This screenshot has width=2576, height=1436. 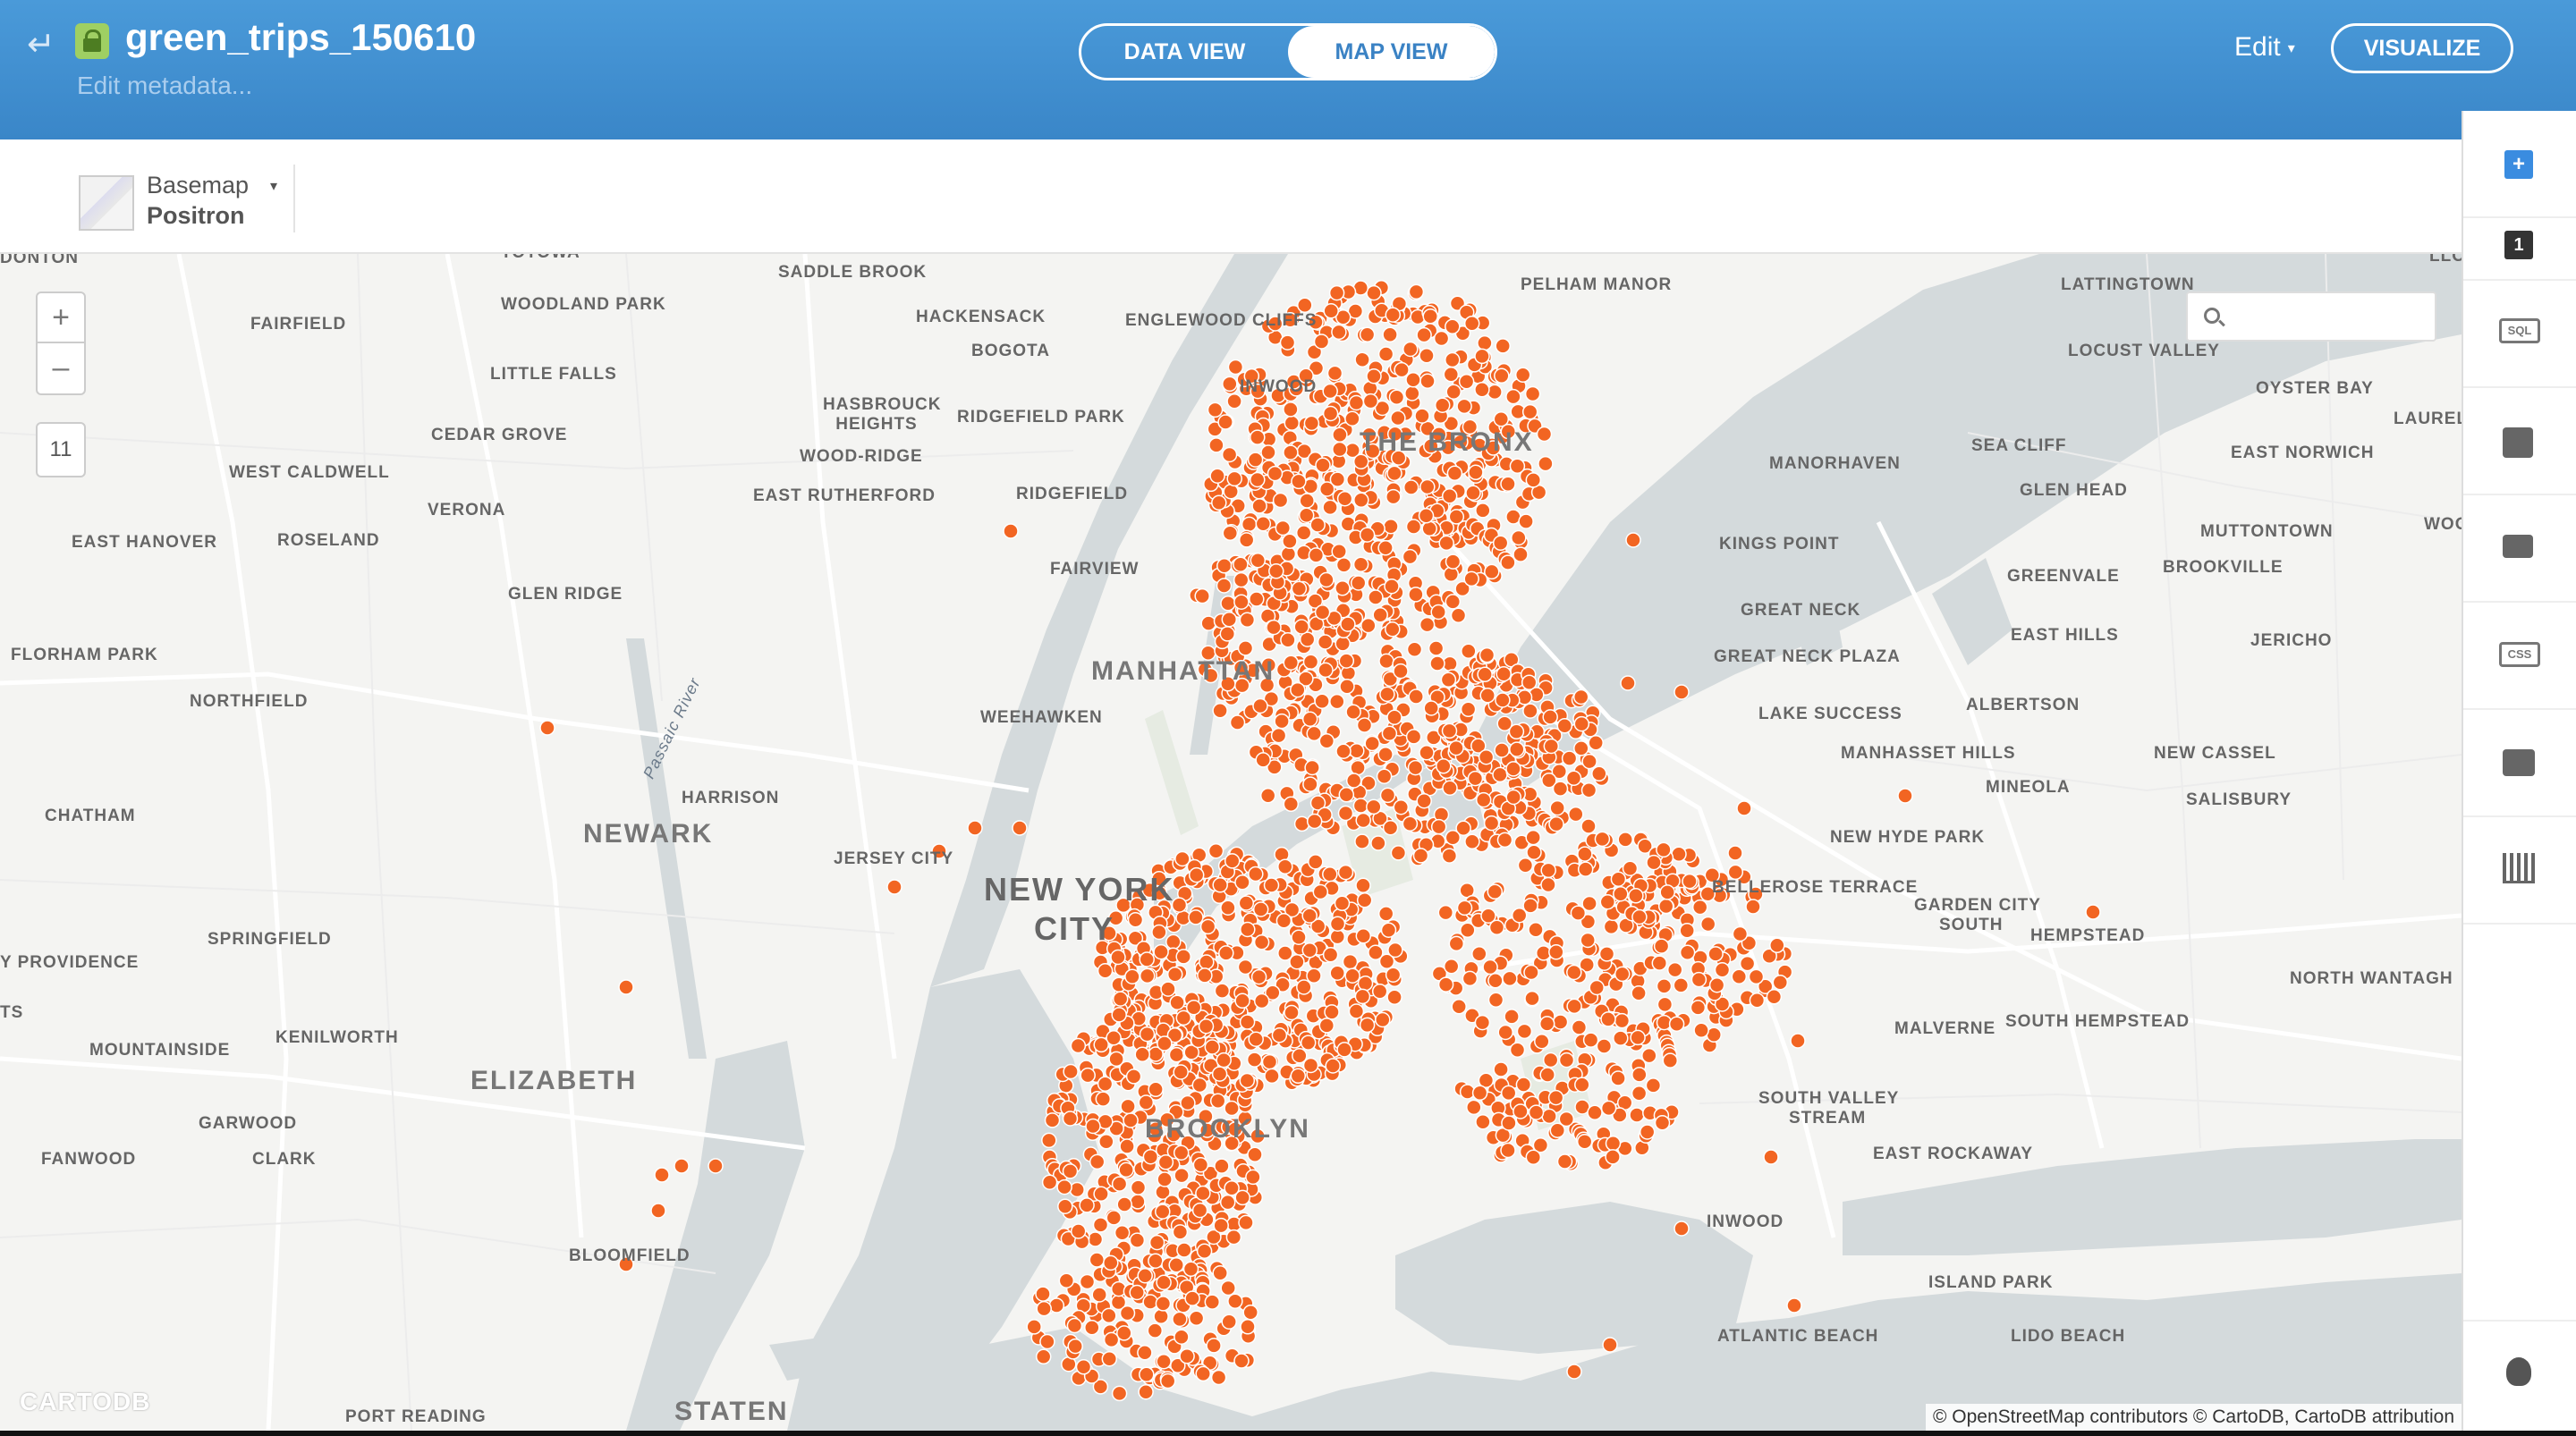 What do you see at coordinates (2519, 1375) in the screenshot?
I see `help-button` at bounding box center [2519, 1375].